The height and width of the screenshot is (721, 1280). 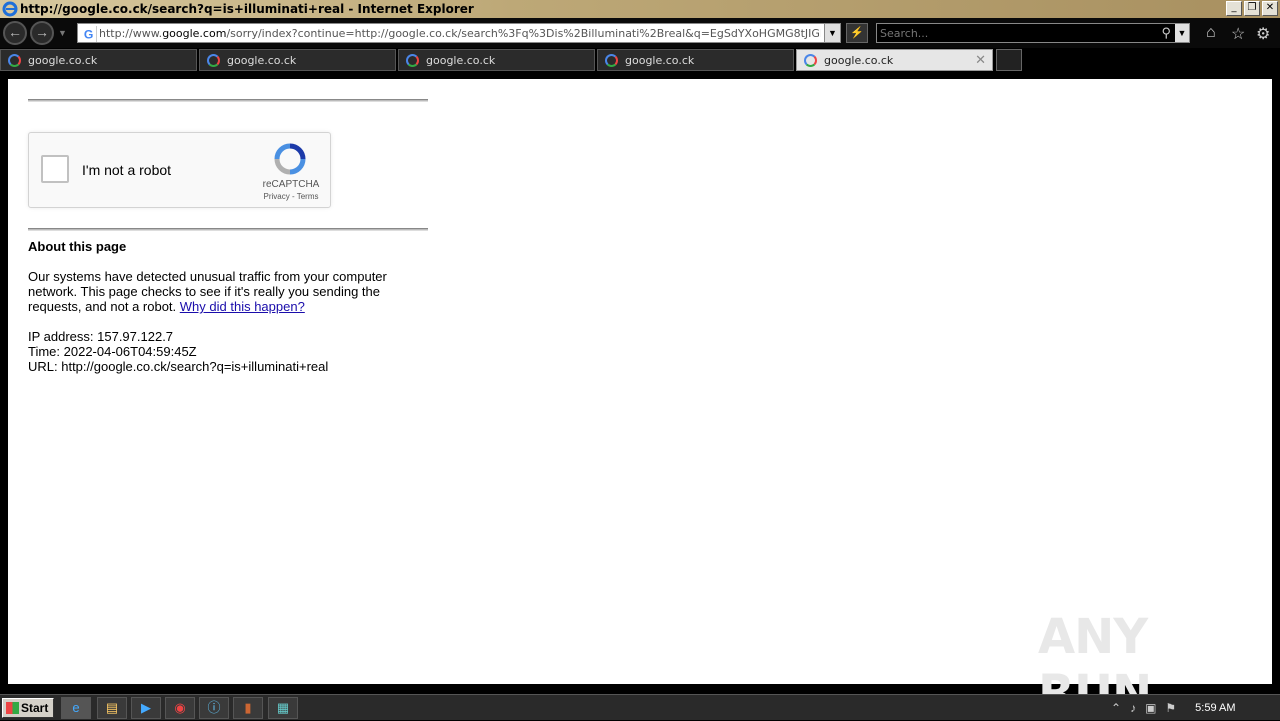 I want to click on taskbar-app-icon: ▮, so click(x=248, y=708).